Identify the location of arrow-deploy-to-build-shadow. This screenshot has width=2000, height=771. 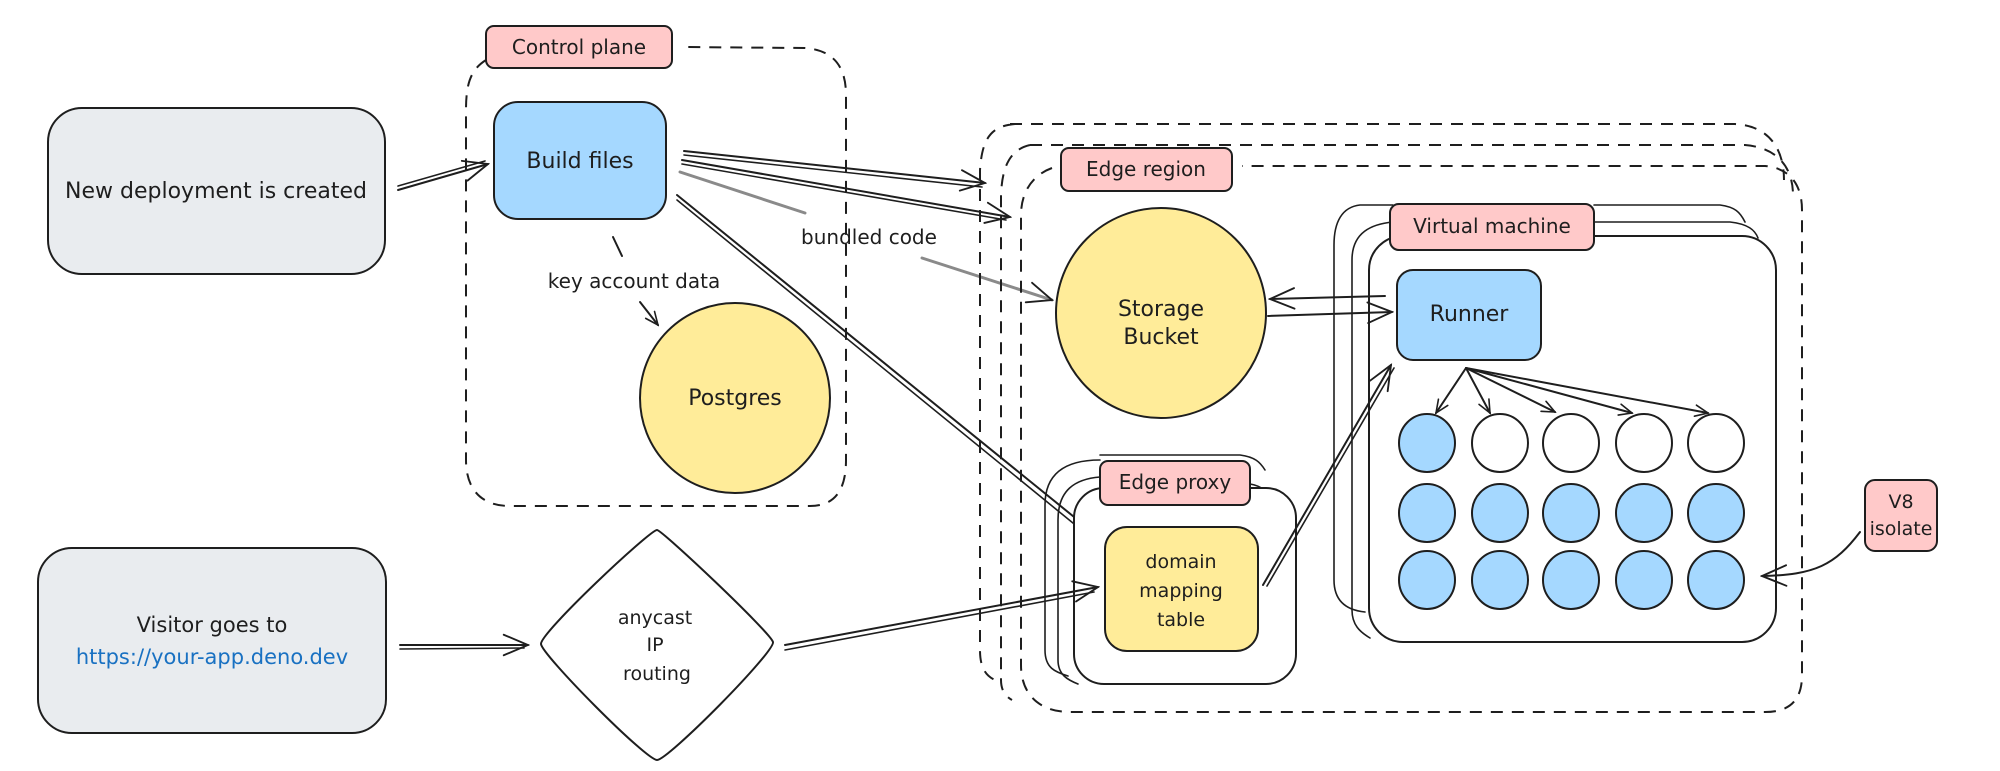
(441, 173).